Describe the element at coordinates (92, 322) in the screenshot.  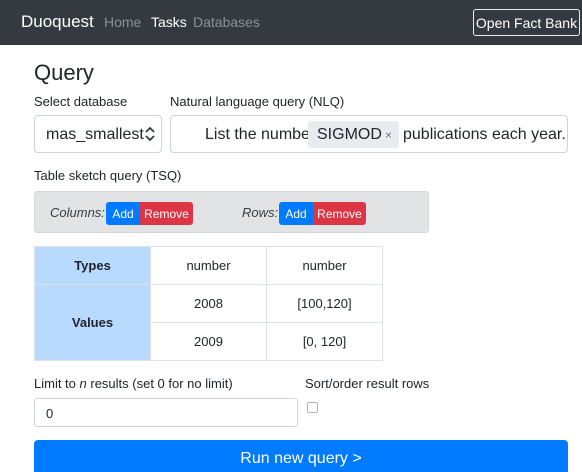
I see `values-header: Values` at that location.